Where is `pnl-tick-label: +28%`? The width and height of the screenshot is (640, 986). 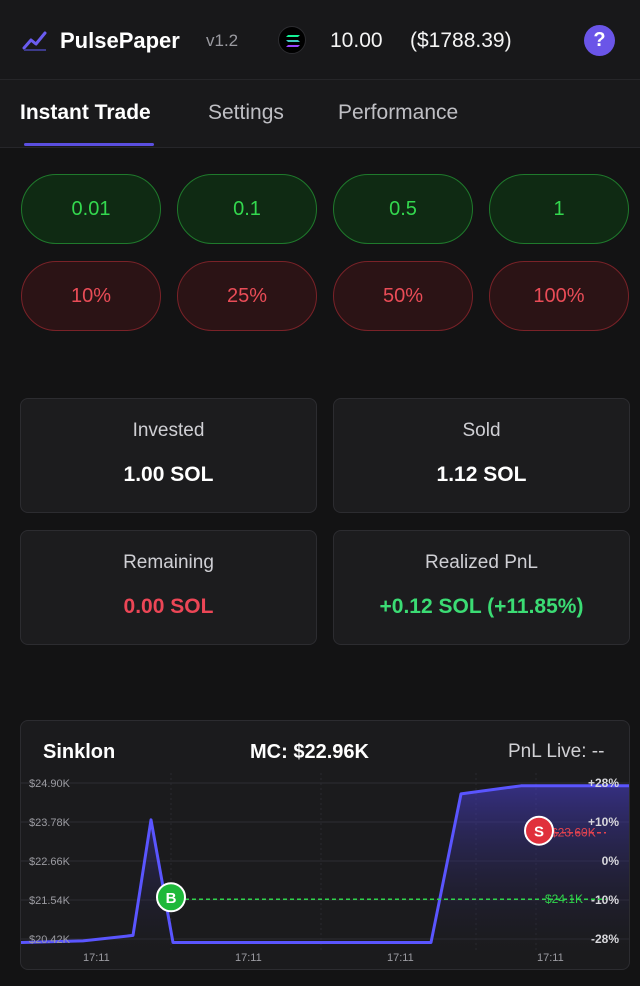
pnl-tick-label: +28% is located at coordinates (603, 783).